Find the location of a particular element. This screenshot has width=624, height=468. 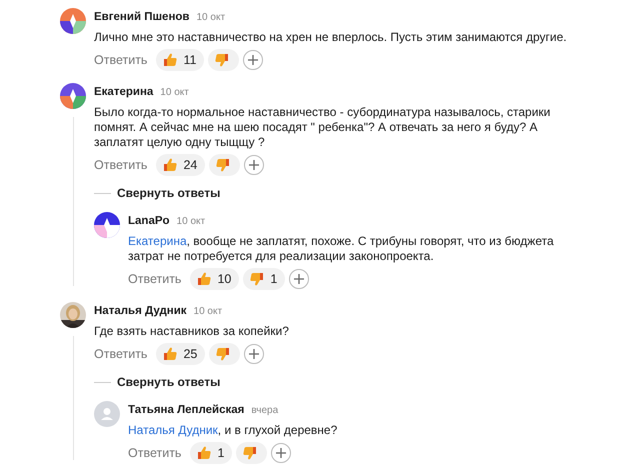

comment-text: Екатерина, вообще не заплатят, похоже. С трибуны говорят, что из бюджета затрат не потребуется для реализации законопроекта. is located at coordinates (341, 249).